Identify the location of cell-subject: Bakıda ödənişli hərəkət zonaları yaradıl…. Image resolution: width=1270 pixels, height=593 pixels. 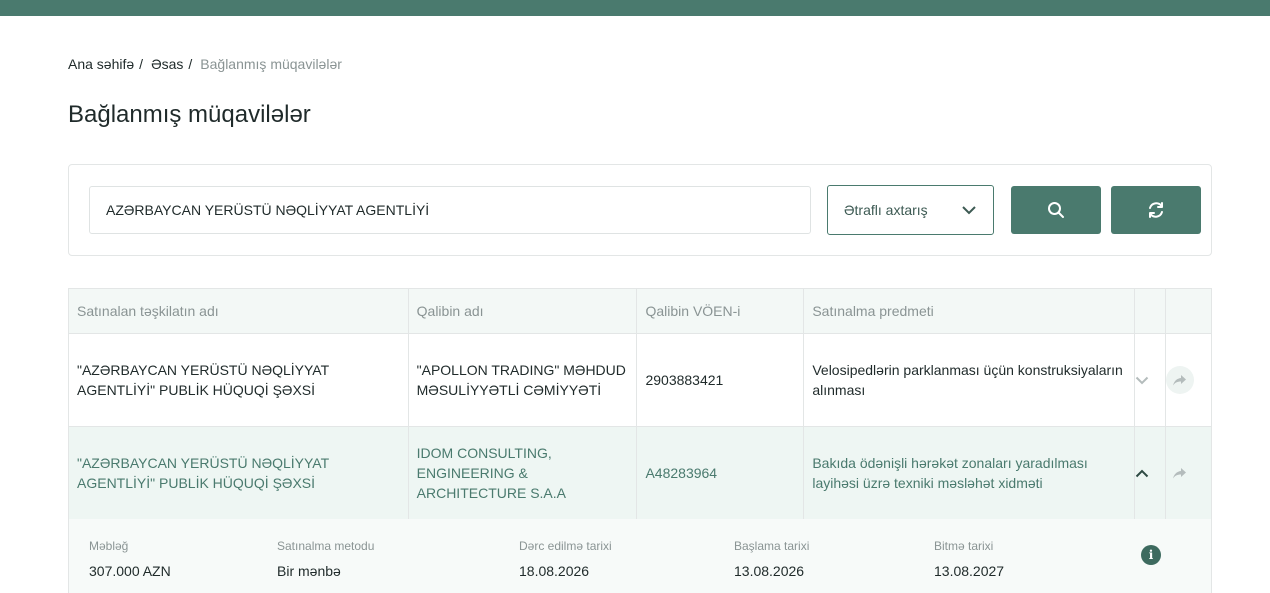
(969, 473).